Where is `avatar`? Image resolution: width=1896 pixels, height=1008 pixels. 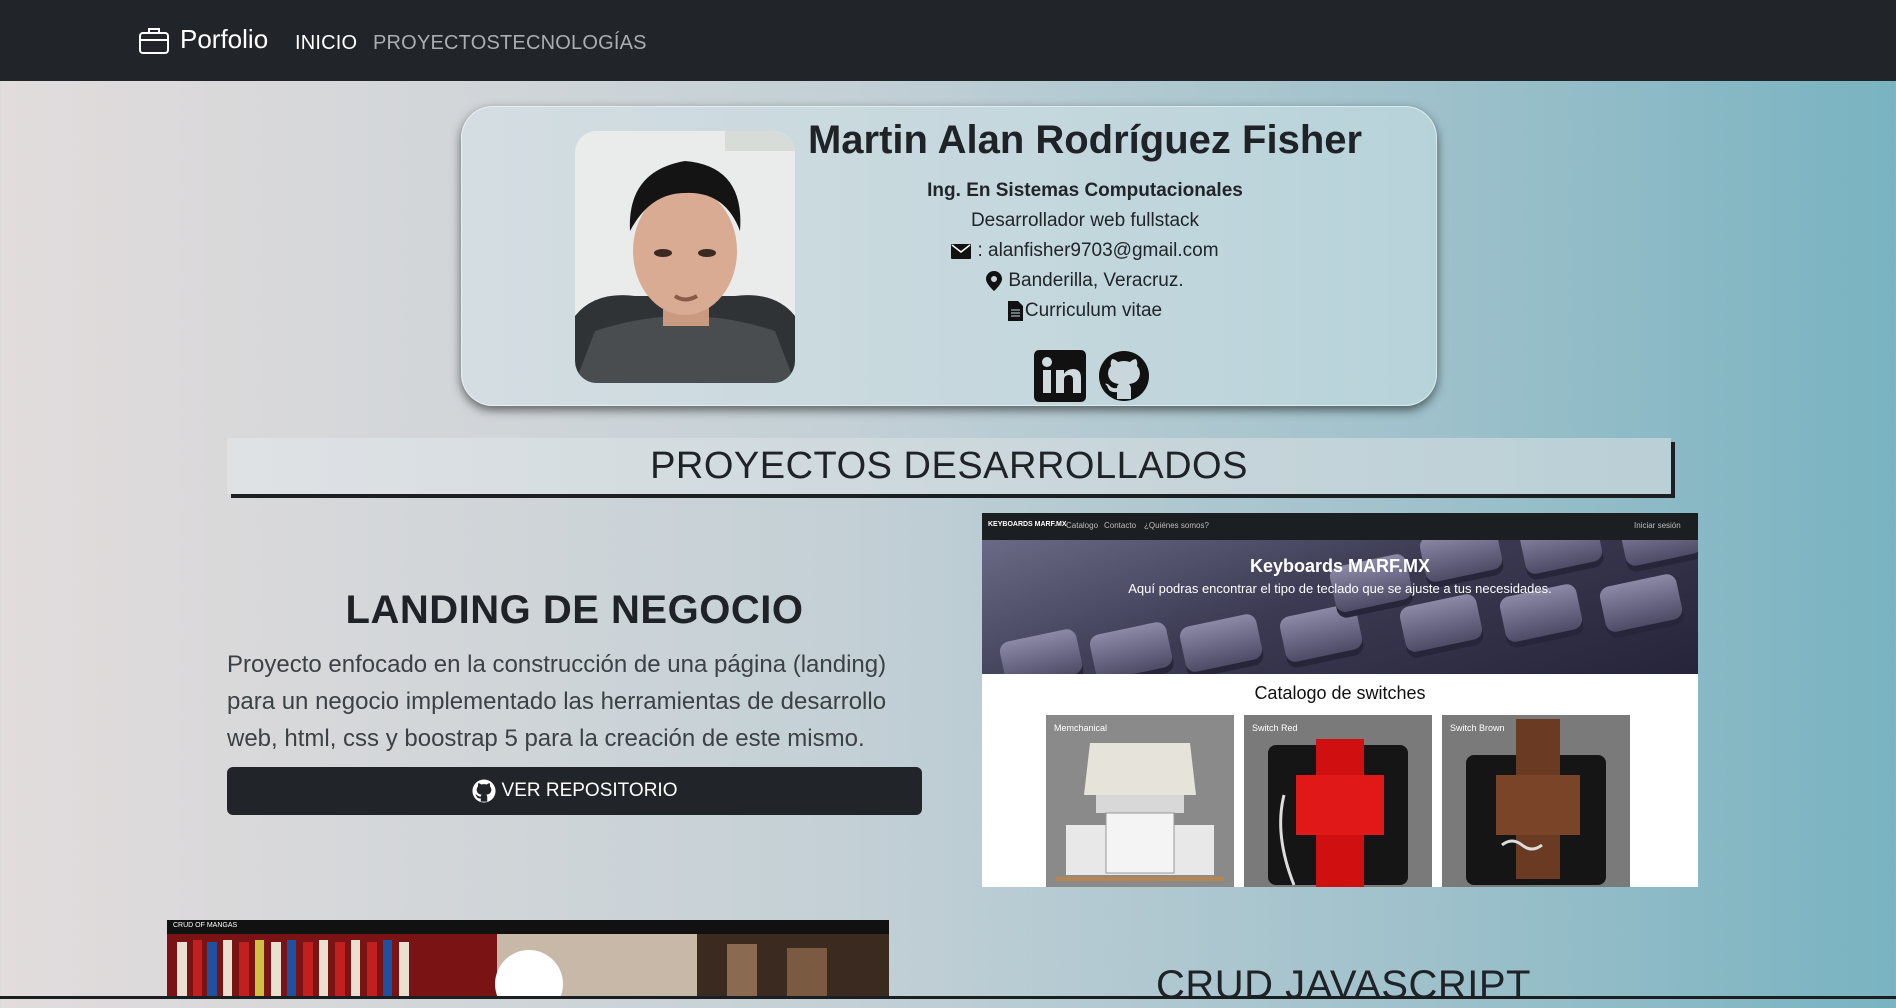 avatar is located at coordinates (685, 257).